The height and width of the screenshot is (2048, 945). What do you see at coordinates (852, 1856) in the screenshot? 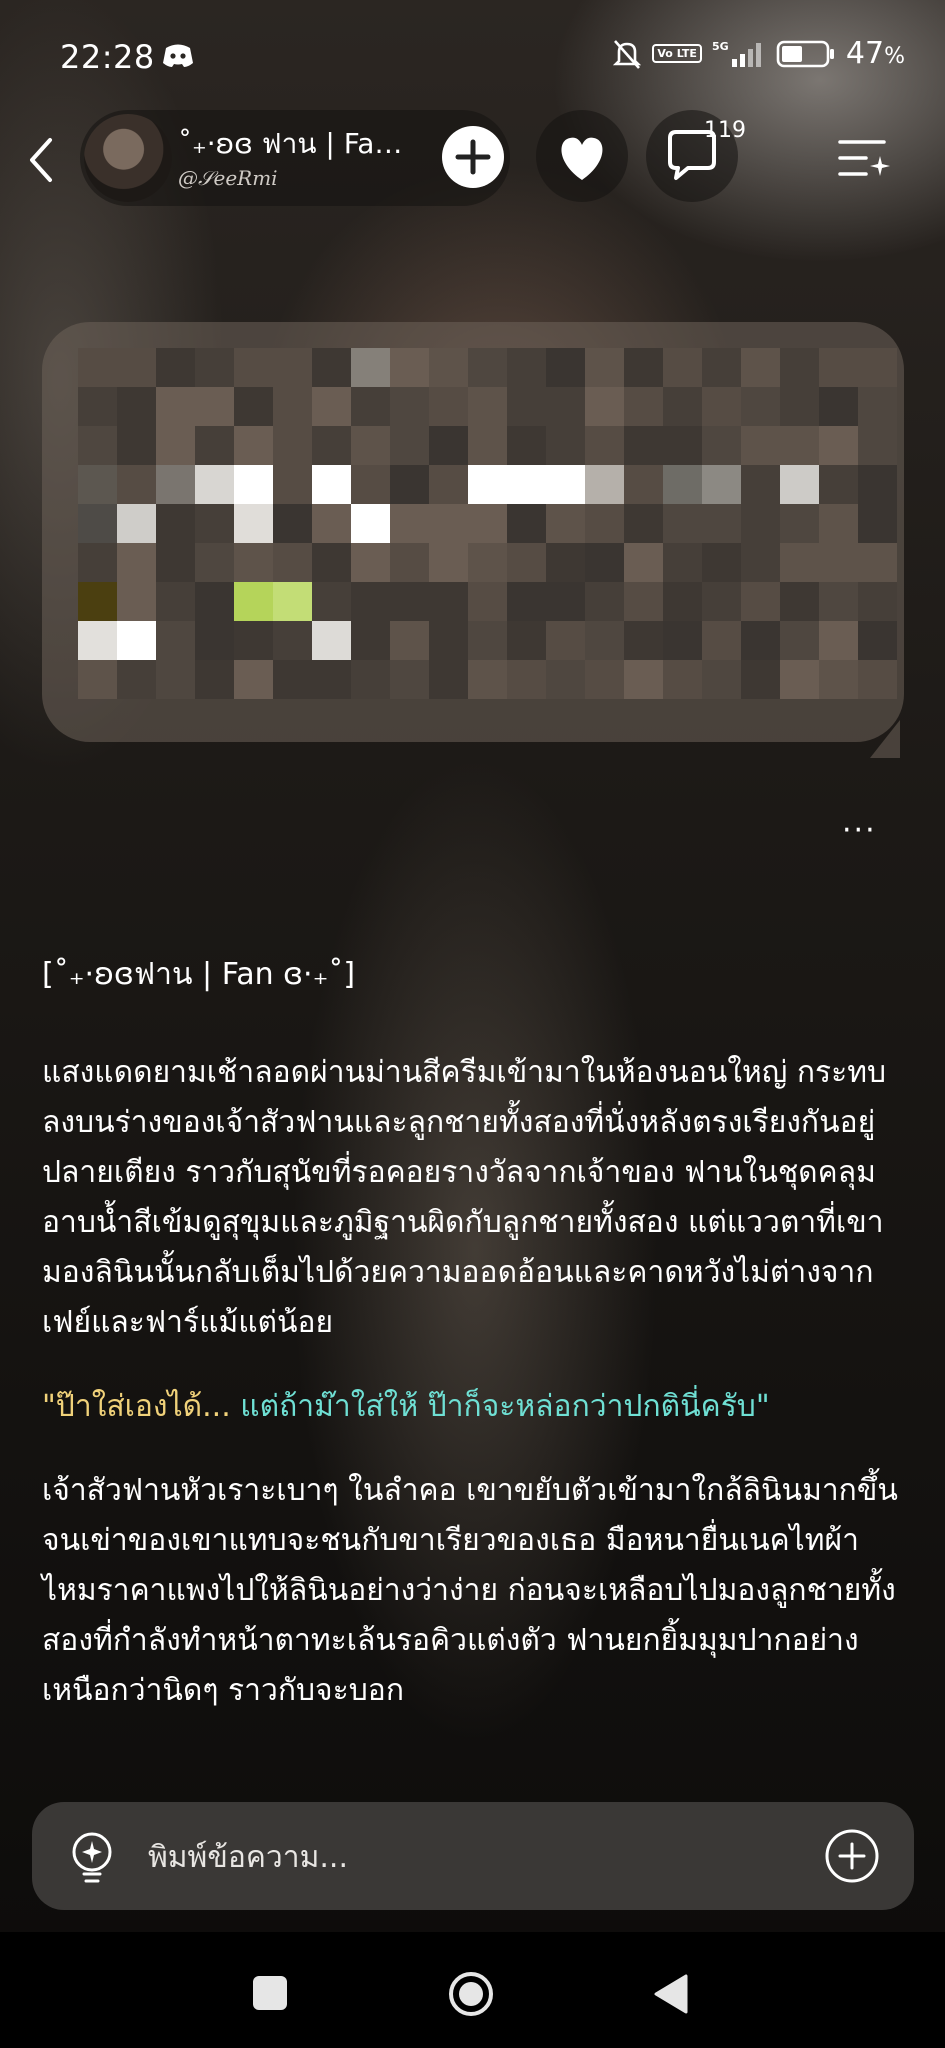
I see `add-circle-icon` at bounding box center [852, 1856].